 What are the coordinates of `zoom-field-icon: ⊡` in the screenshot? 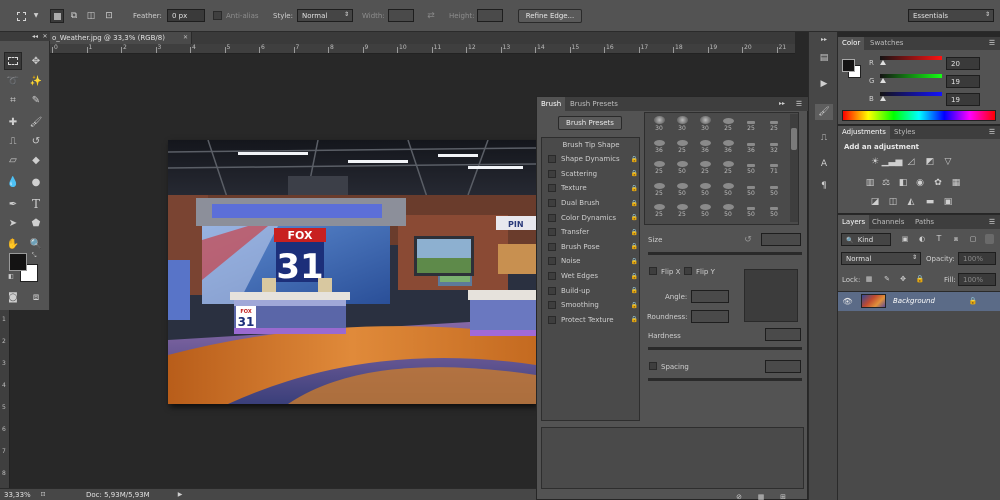 It's located at (43, 495).